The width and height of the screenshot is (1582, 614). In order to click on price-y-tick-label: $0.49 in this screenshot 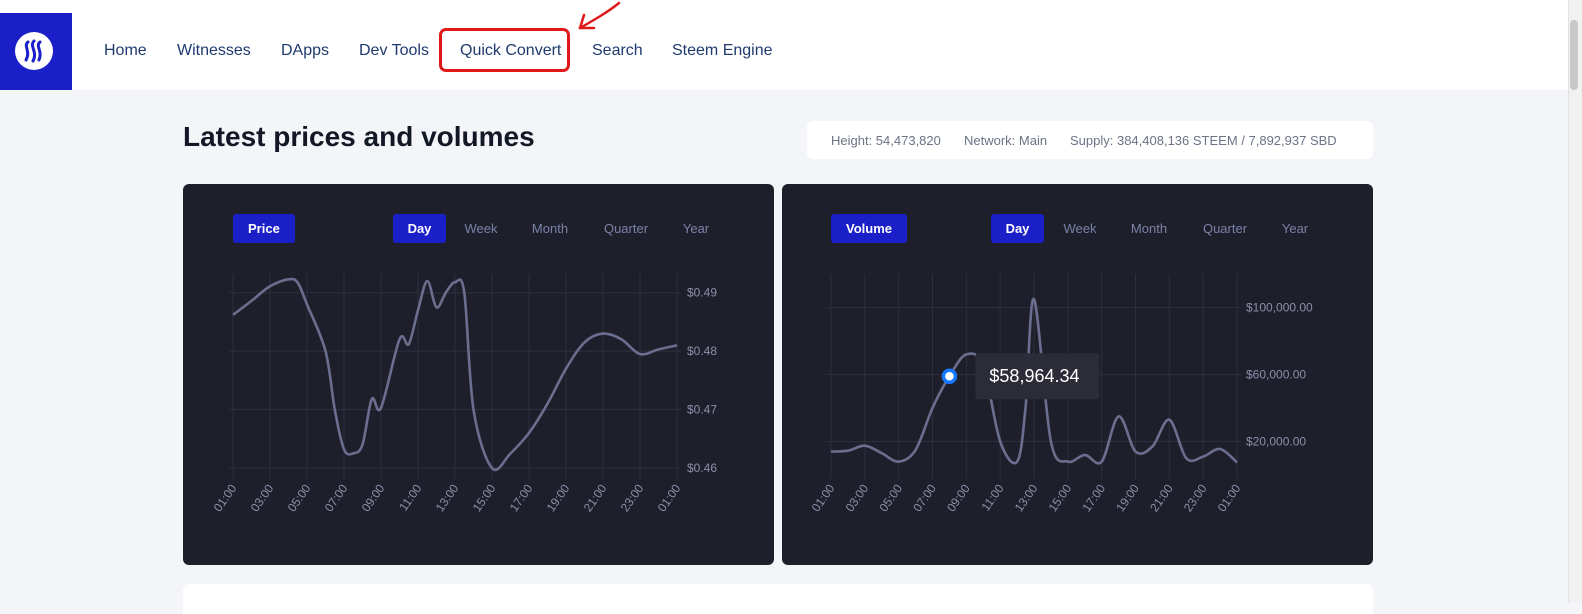, I will do `click(702, 293)`.